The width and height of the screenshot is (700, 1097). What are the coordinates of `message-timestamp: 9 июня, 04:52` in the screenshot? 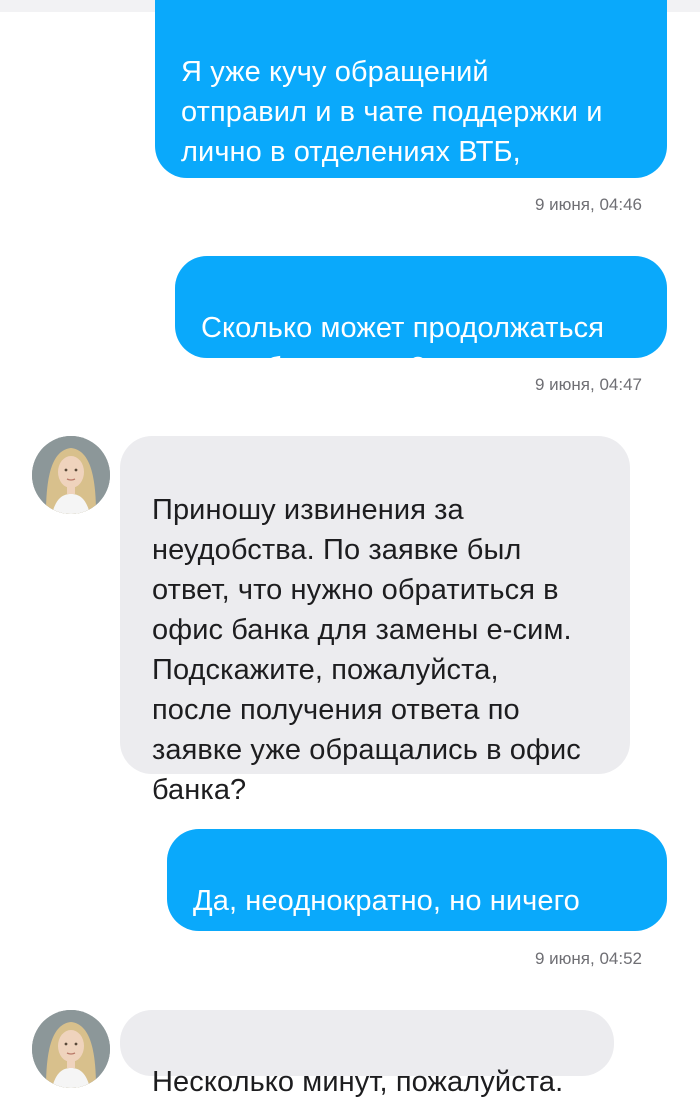 It's located at (588, 958).